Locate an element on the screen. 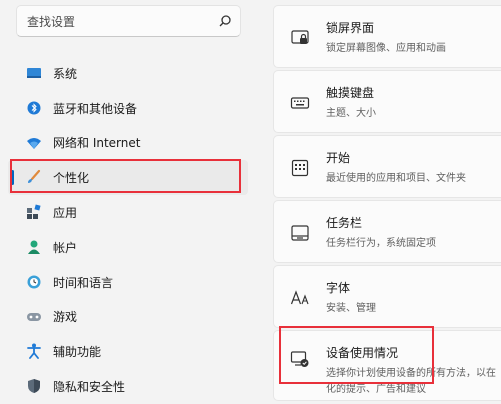 Image resolution: width=501 pixels, height=404 pixels. card-title: 触摸键盘 is located at coordinates (350, 93).